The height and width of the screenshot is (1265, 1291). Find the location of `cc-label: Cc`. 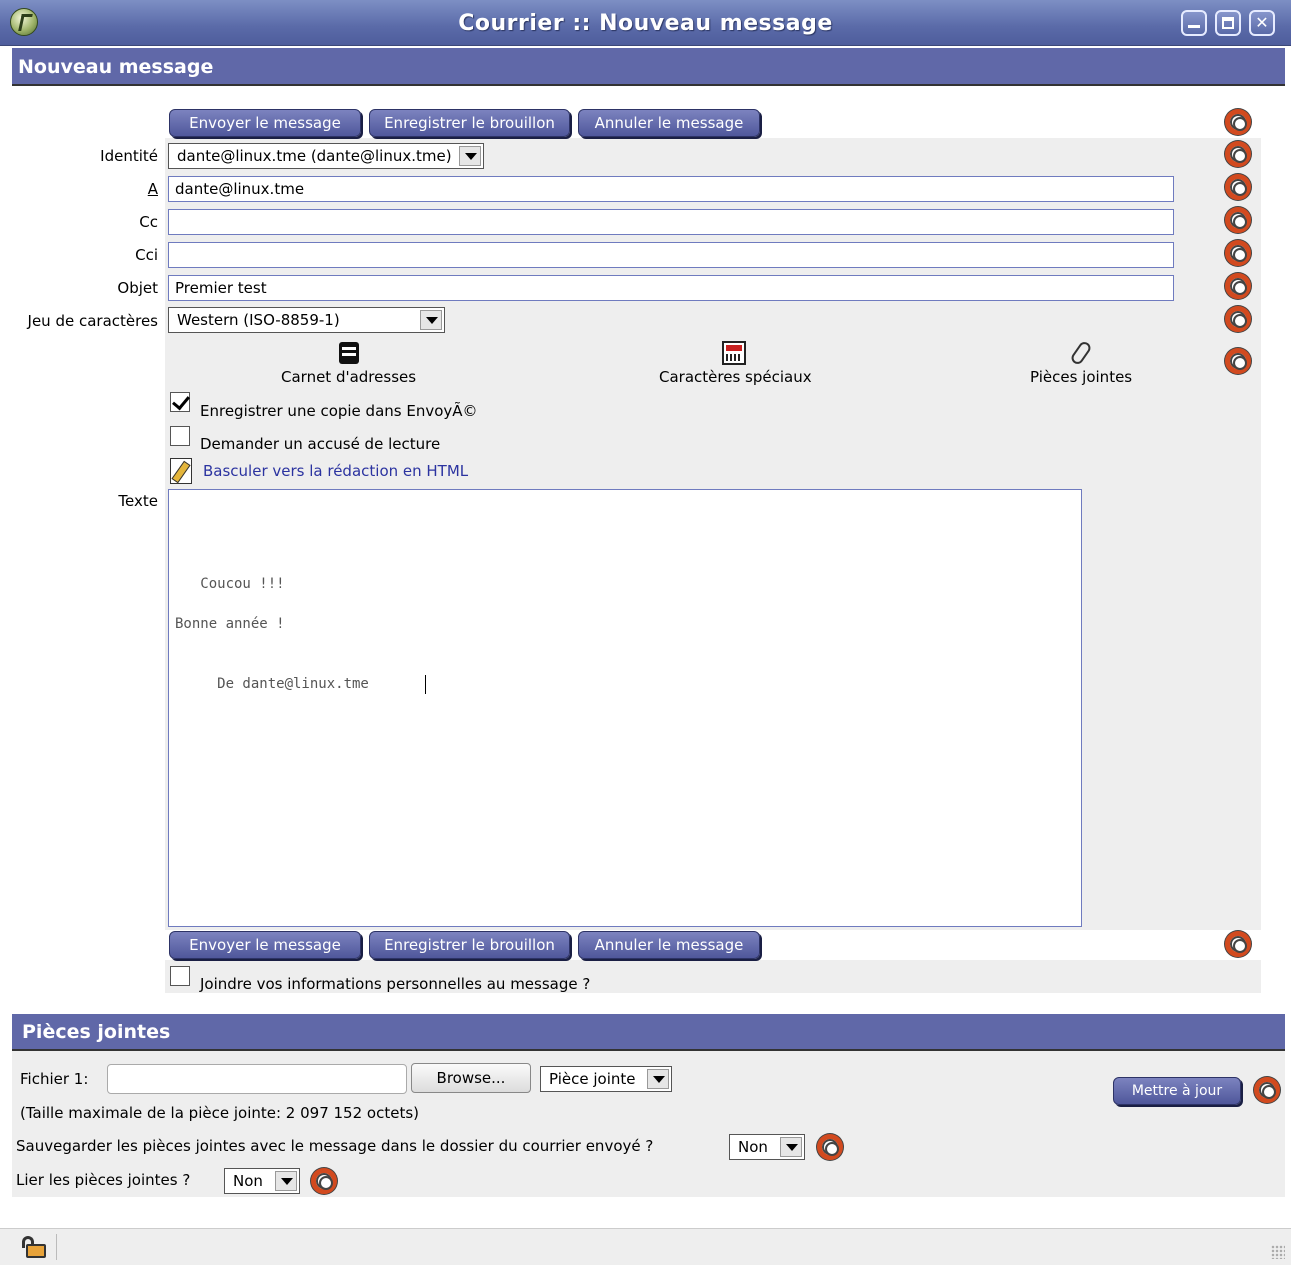

cc-label: Cc is located at coordinates (148, 222).